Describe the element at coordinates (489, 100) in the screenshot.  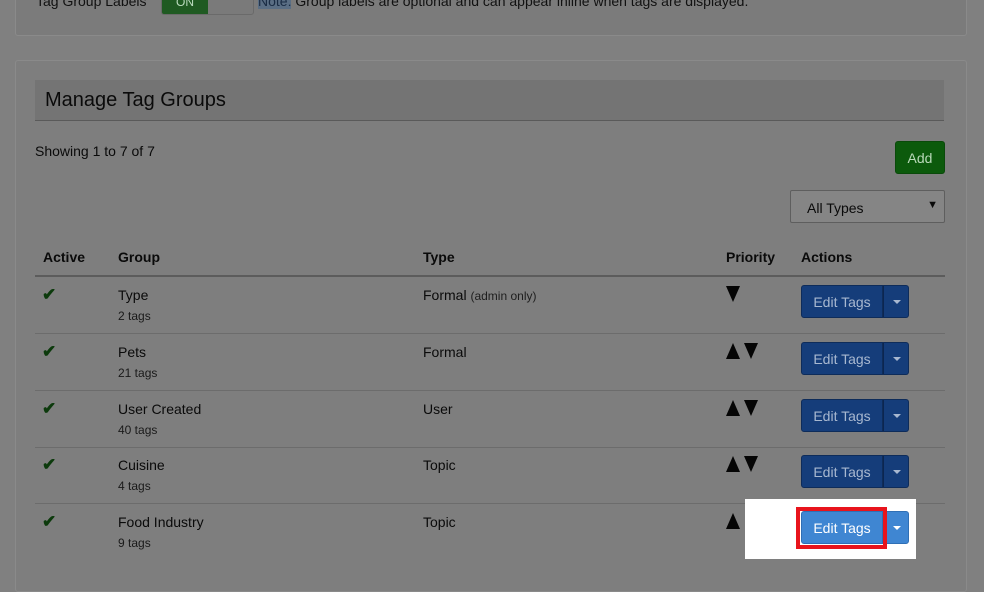
I see `section-header: Manage Tag Groups` at that location.